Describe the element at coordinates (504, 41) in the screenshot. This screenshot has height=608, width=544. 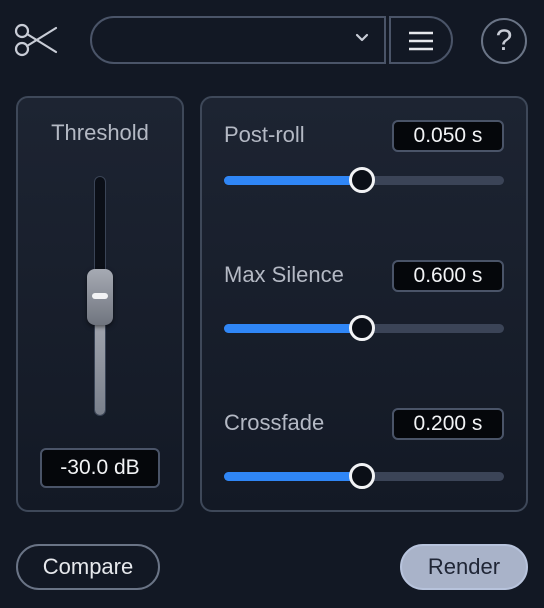
I see `help-button: ?` at that location.